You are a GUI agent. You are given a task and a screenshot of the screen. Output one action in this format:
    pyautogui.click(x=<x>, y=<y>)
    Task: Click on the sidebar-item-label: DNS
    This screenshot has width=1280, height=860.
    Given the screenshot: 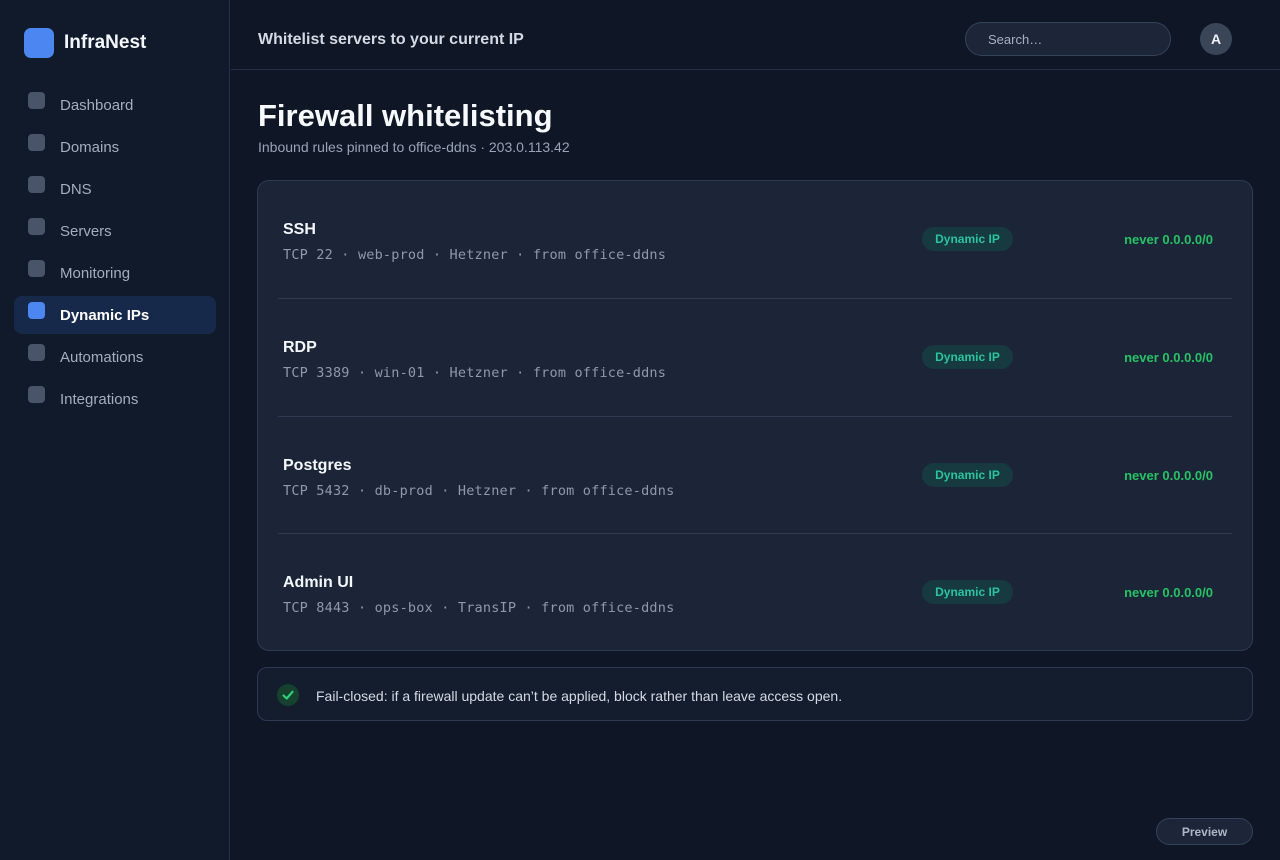 What is the action you would take?
    pyautogui.click(x=76, y=189)
    